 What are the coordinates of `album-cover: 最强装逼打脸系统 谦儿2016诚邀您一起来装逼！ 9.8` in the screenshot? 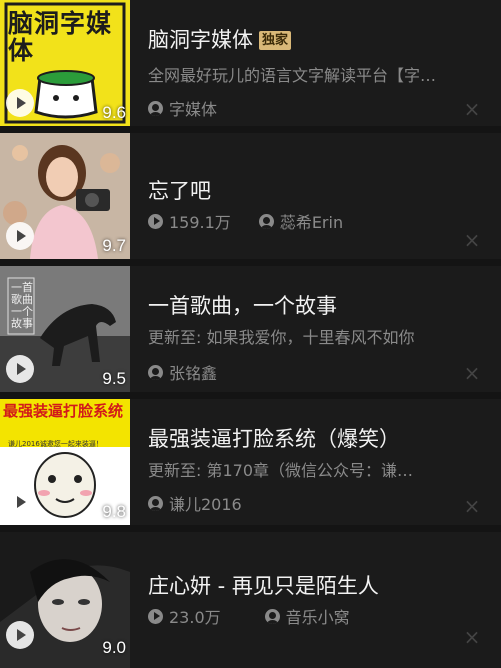 It's located at (65, 462).